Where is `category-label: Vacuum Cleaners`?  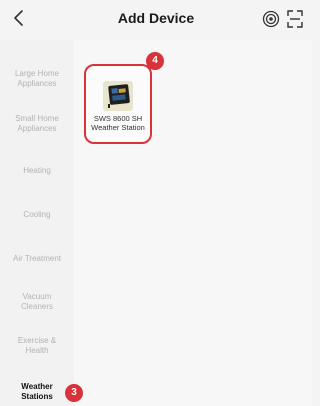 category-label: Vacuum Cleaners is located at coordinates (36, 301).